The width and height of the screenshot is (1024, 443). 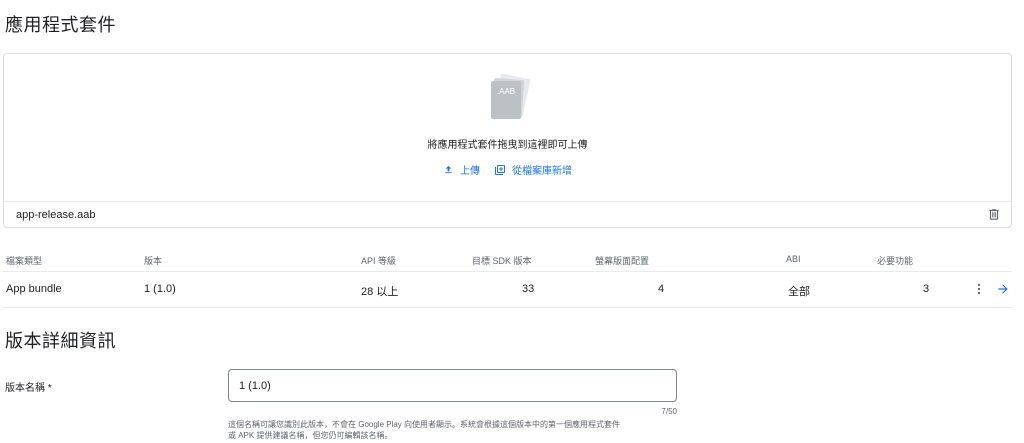 What do you see at coordinates (28, 388) in the screenshot?
I see `release-name-label: 版本名稱 *` at bounding box center [28, 388].